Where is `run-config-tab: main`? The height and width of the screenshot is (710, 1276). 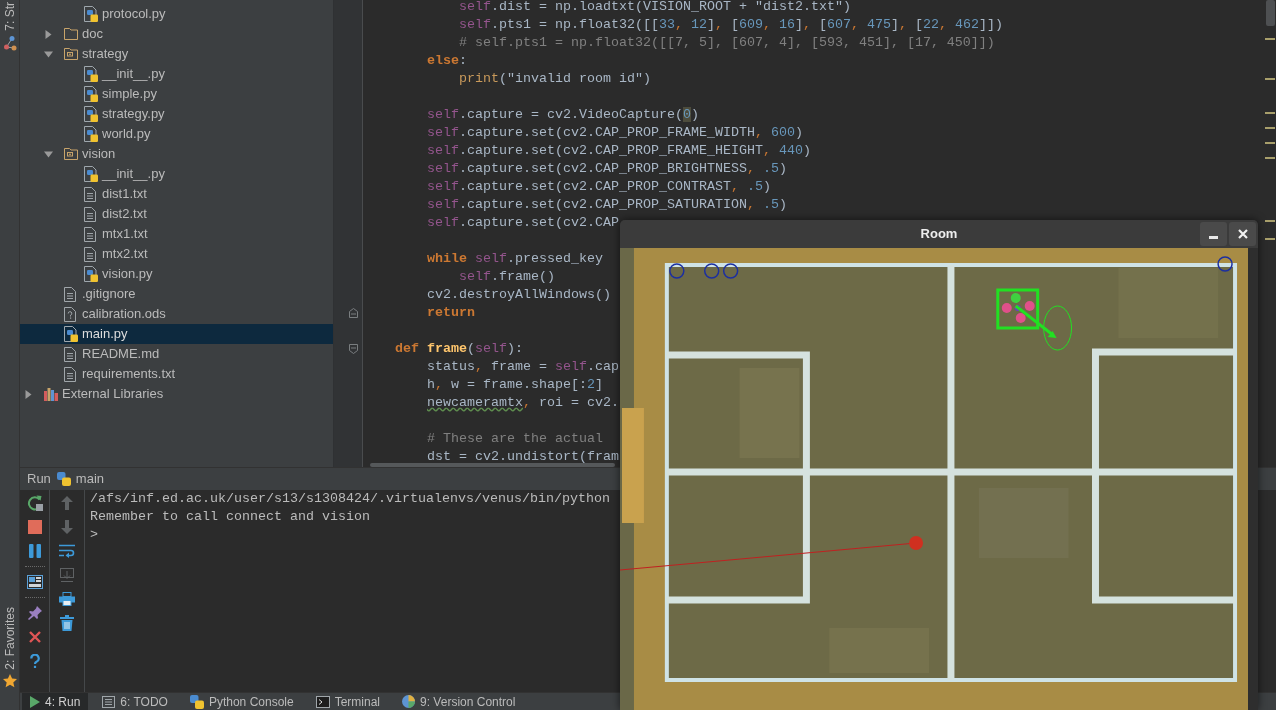
run-config-tab: main is located at coordinates (90, 479).